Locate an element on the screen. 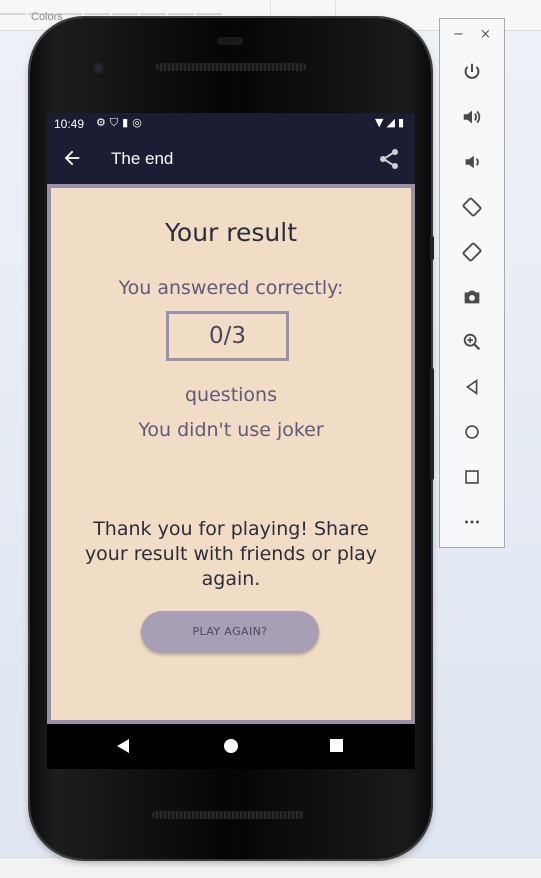 The height and width of the screenshot is (878, 541). status-system-icons: ▼◢▮ is located at coordinates (391, 122).